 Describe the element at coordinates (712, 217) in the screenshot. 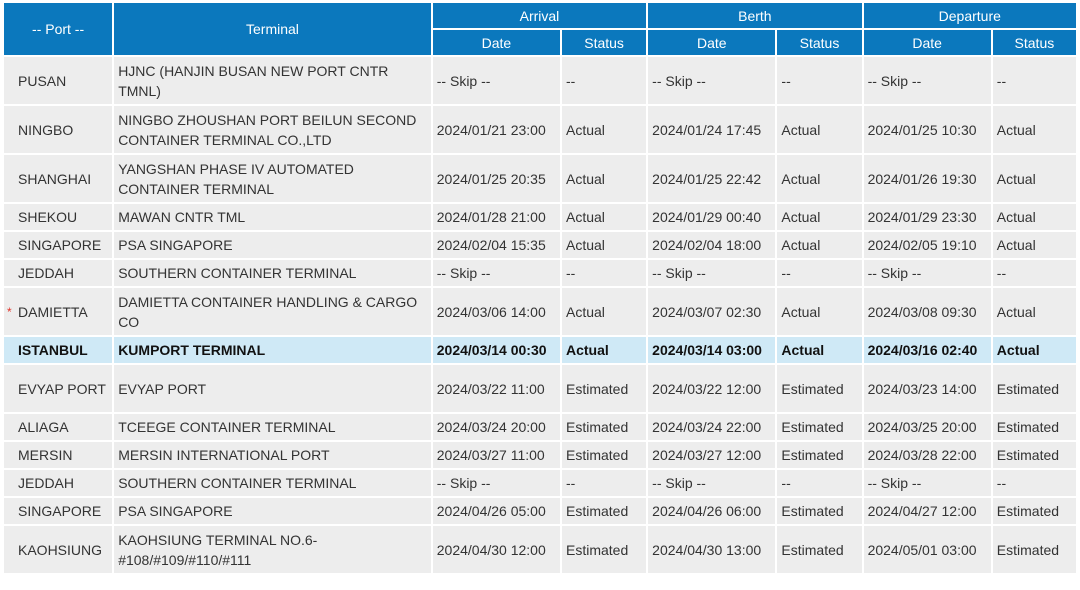

I see `berth-date: 2024/01/29 00:40` at that location.